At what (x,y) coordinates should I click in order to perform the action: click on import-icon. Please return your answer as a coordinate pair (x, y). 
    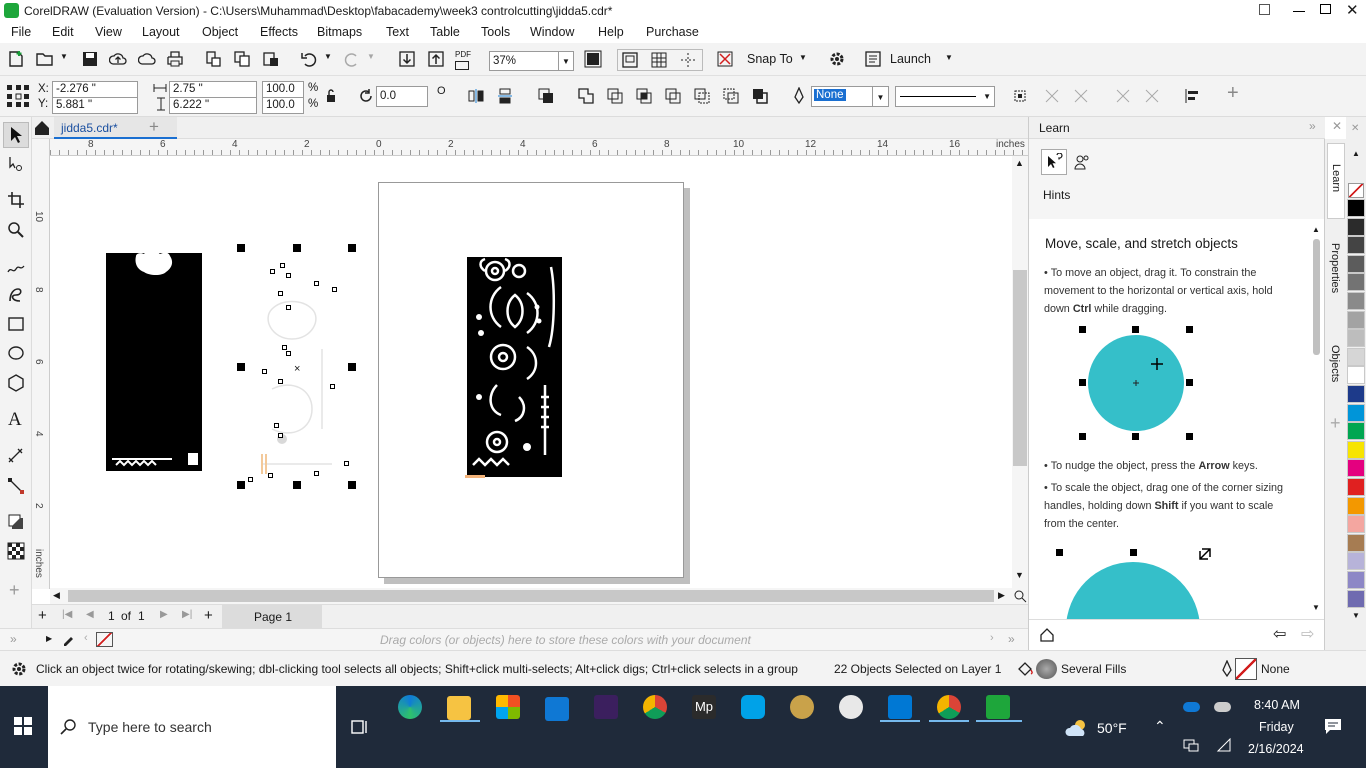
    Looking at the image, I should click on (407, 59).